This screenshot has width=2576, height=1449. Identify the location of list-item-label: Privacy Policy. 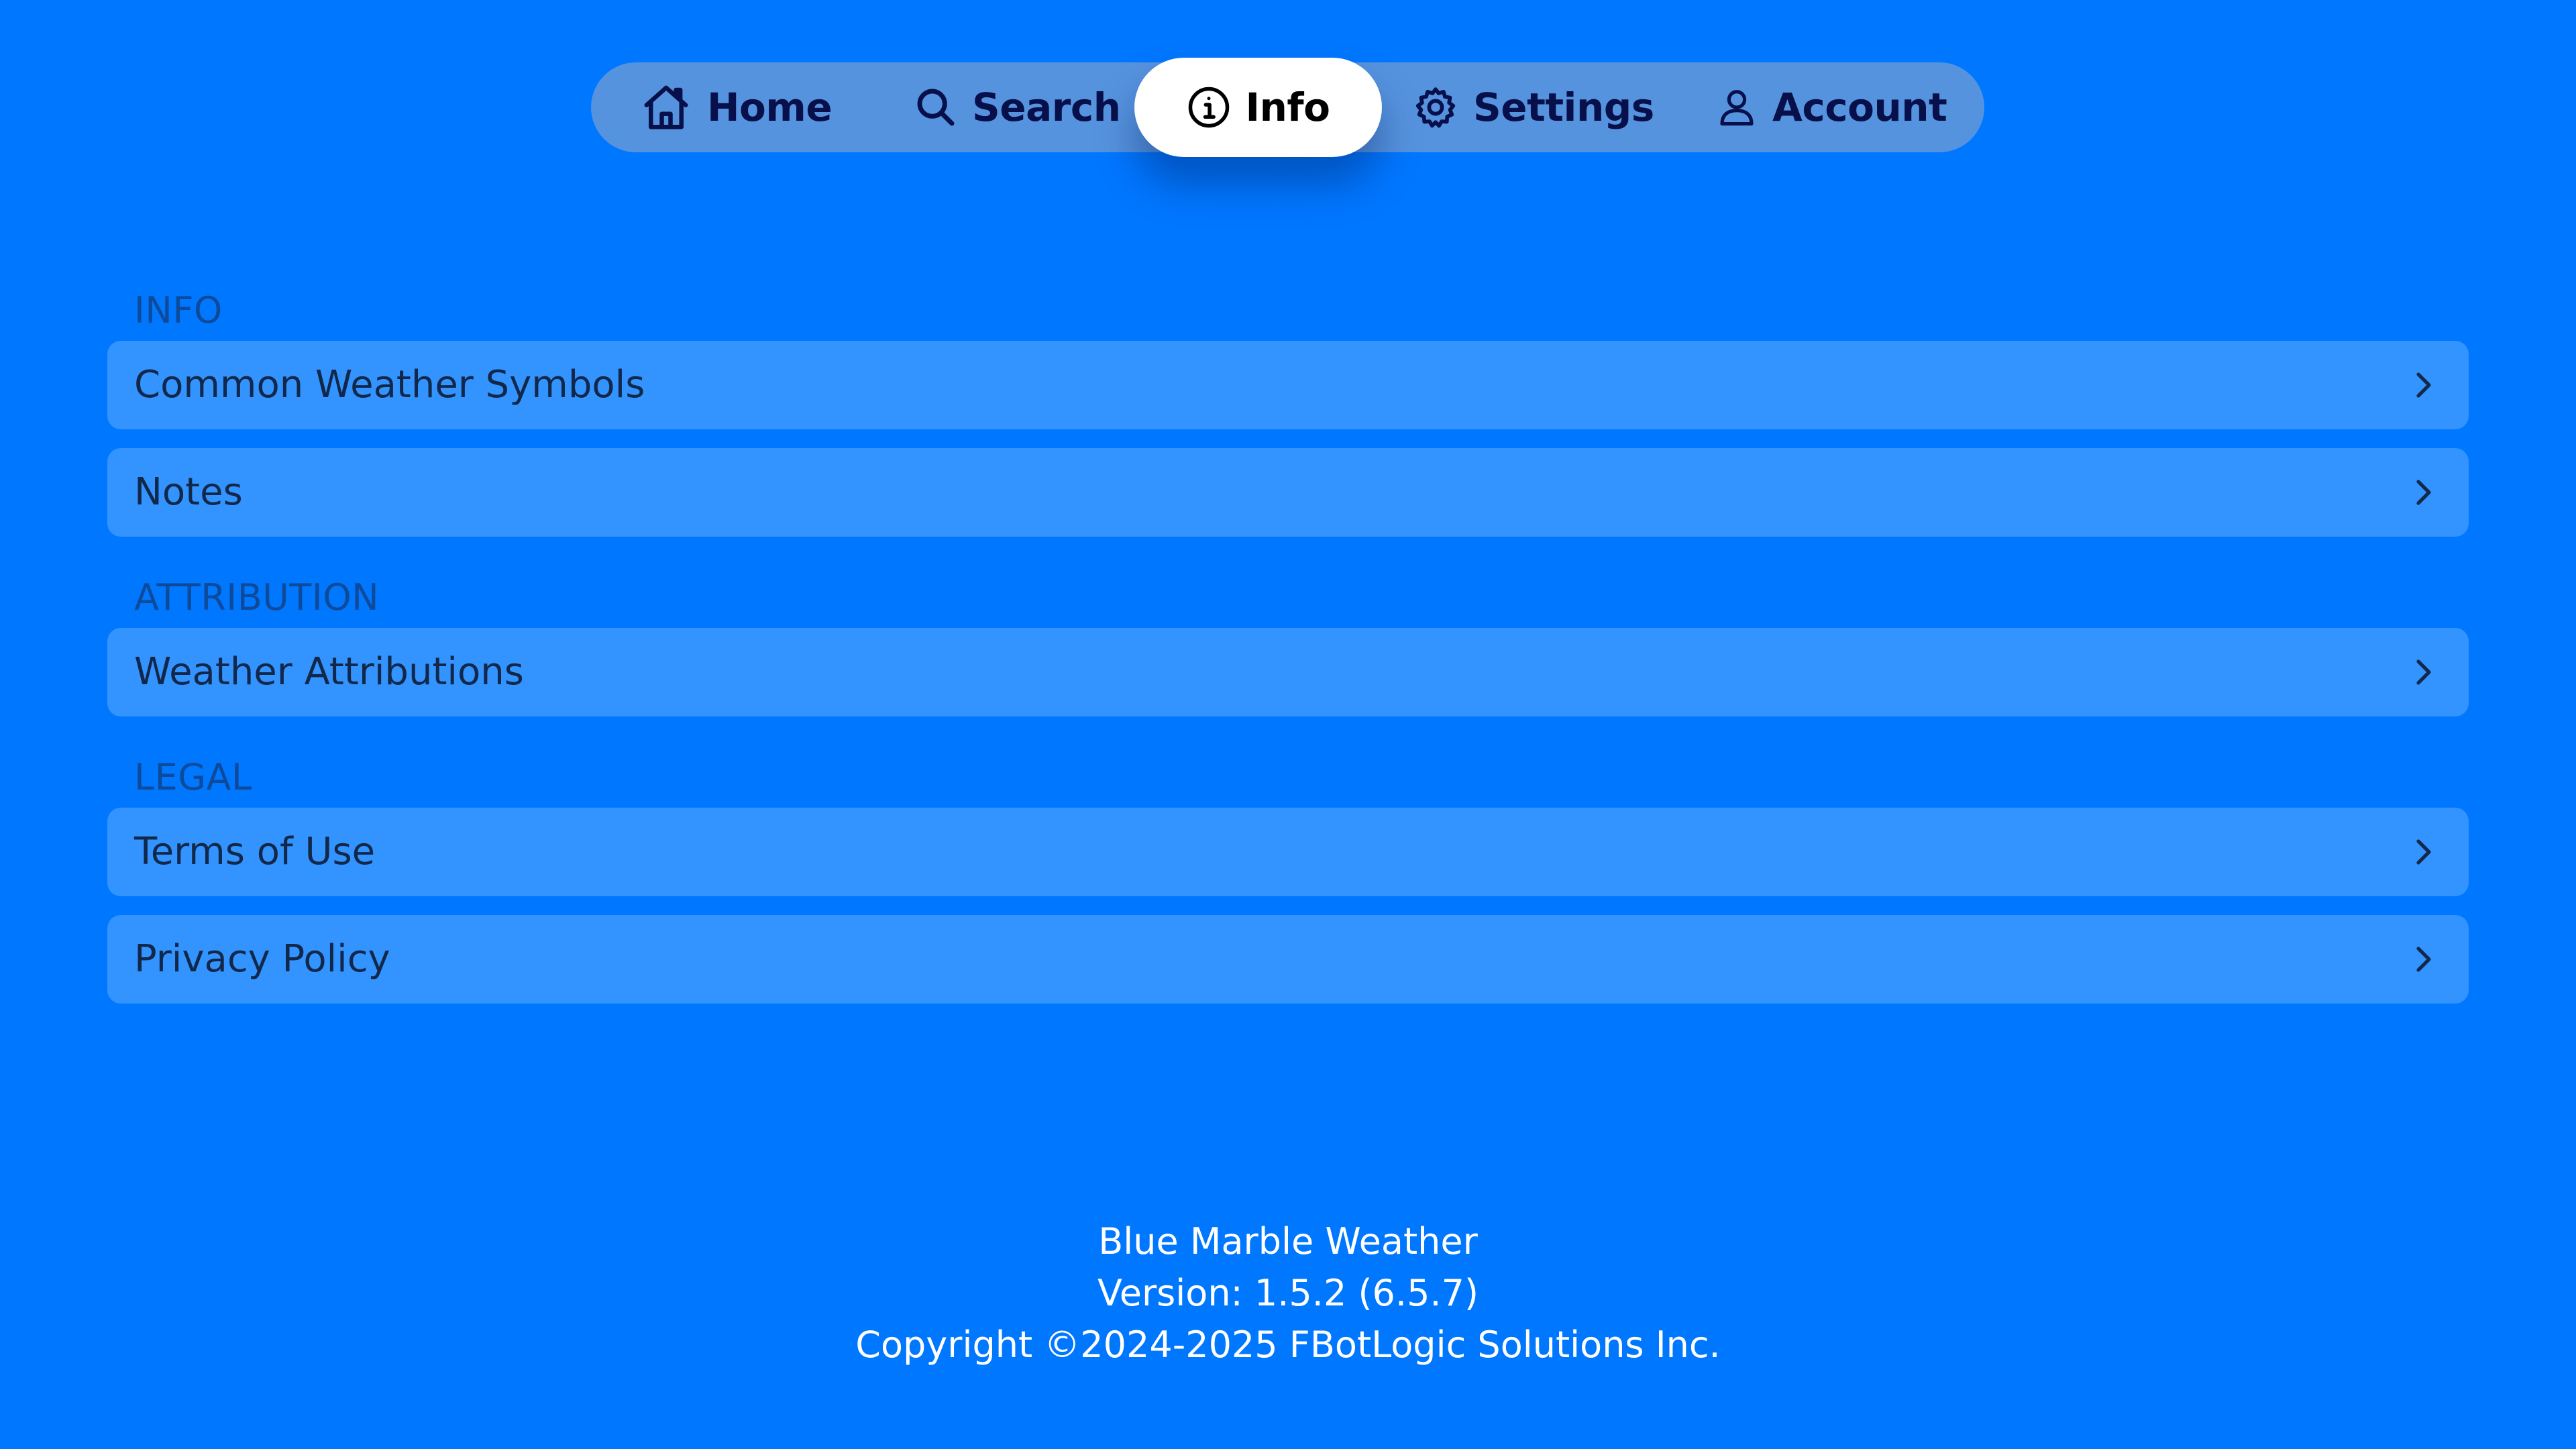
(262, 959).